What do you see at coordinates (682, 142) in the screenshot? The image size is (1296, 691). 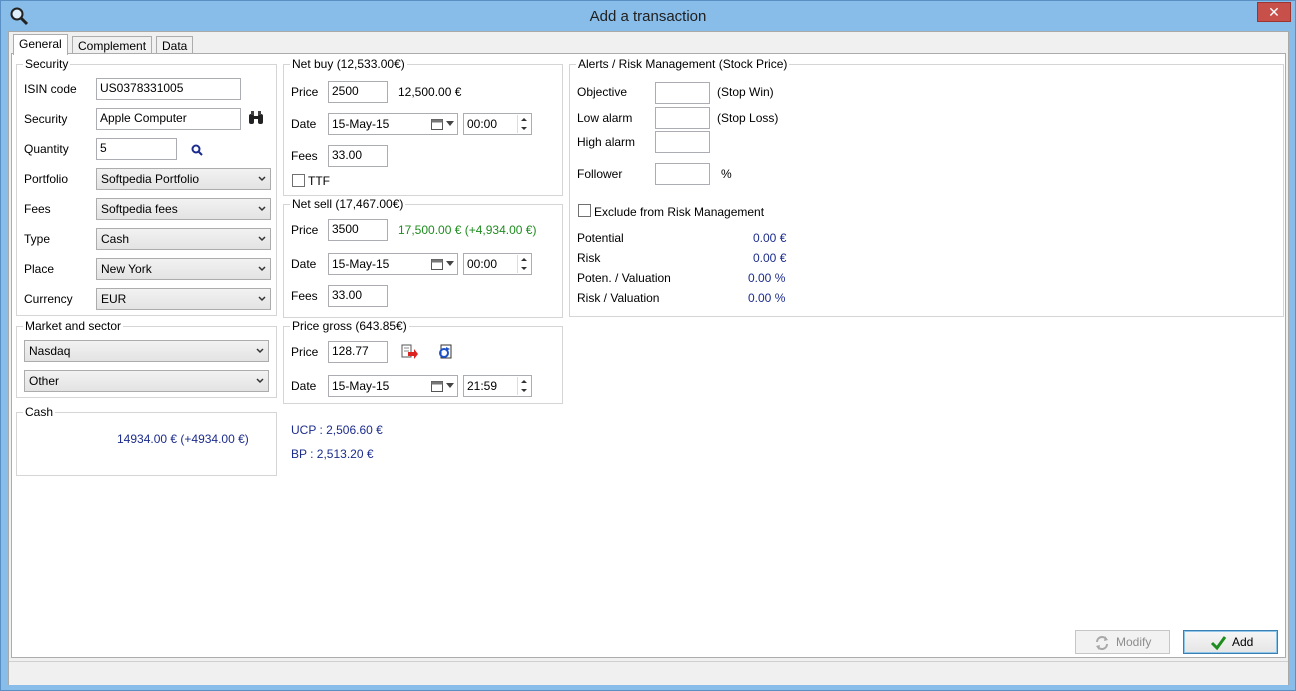 I see `high-alarm-input` at bounding box center [682, 142].